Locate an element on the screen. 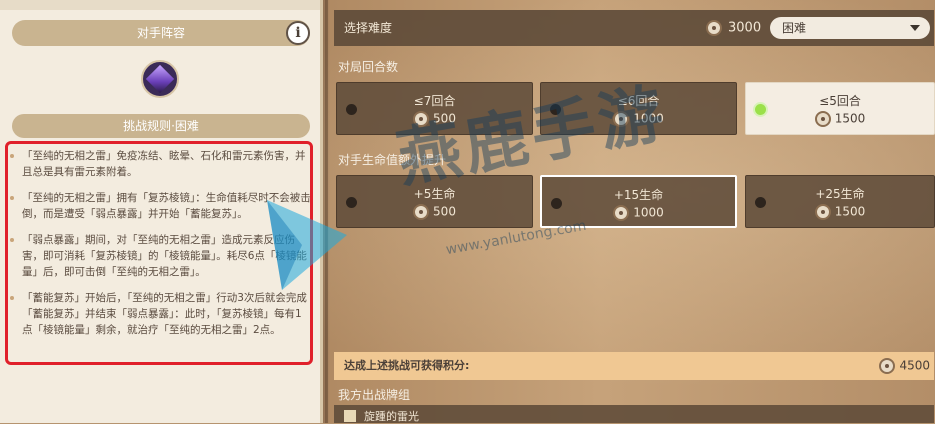  difficulty-select: 困难 is located at coordinates (850, 28).